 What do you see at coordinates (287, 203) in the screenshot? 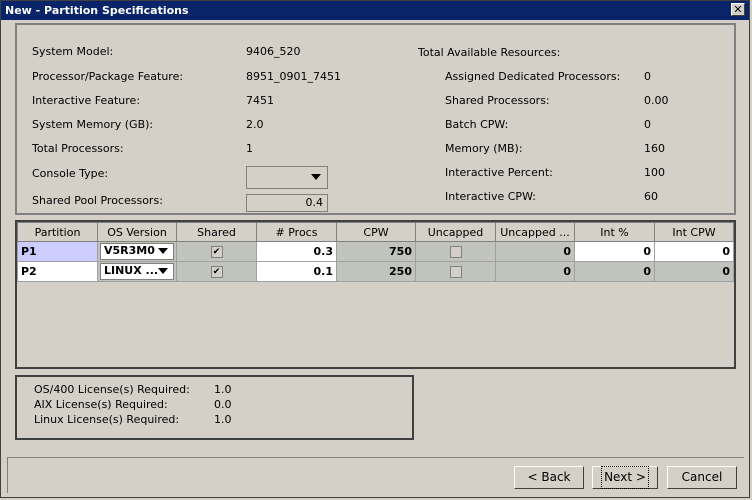
I see `shared-pool-field: 0.4` at bounding box center [287, 203].